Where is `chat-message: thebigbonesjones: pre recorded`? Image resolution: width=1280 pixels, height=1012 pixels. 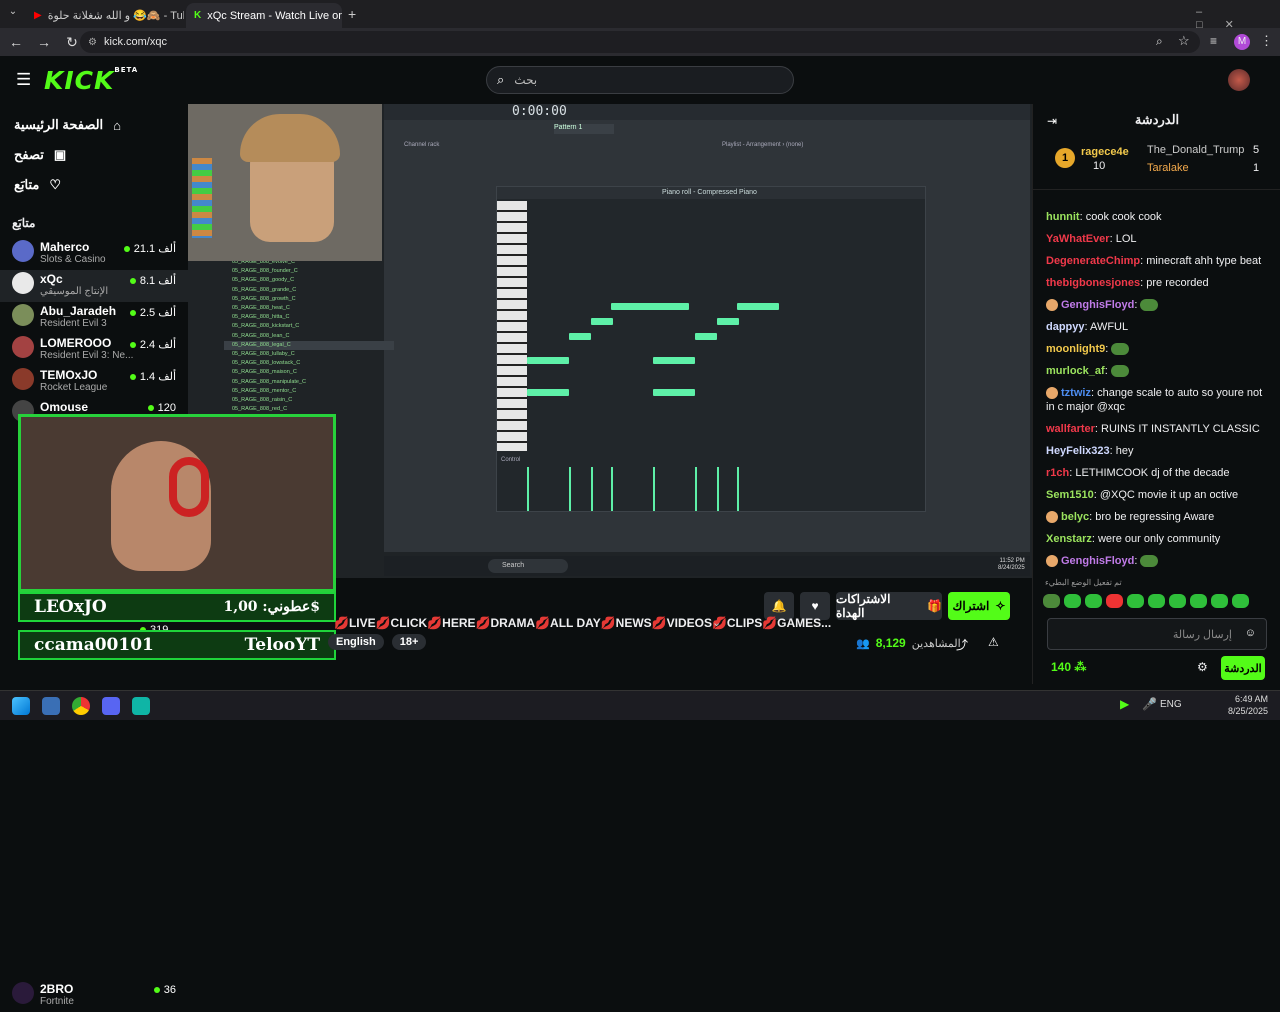
chat-message: thebigbonesjones: pre recorded is located at coordinates (1127, 283).